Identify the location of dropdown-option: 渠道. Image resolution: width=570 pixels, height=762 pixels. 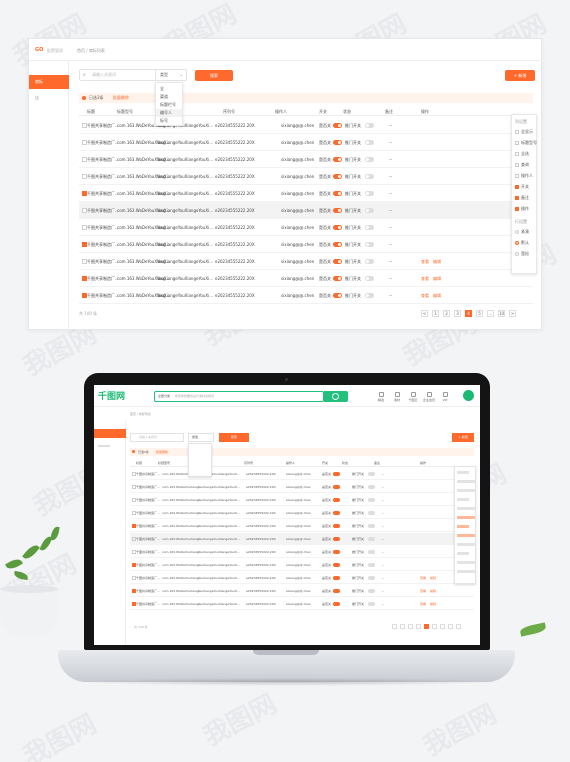
(169, 97).